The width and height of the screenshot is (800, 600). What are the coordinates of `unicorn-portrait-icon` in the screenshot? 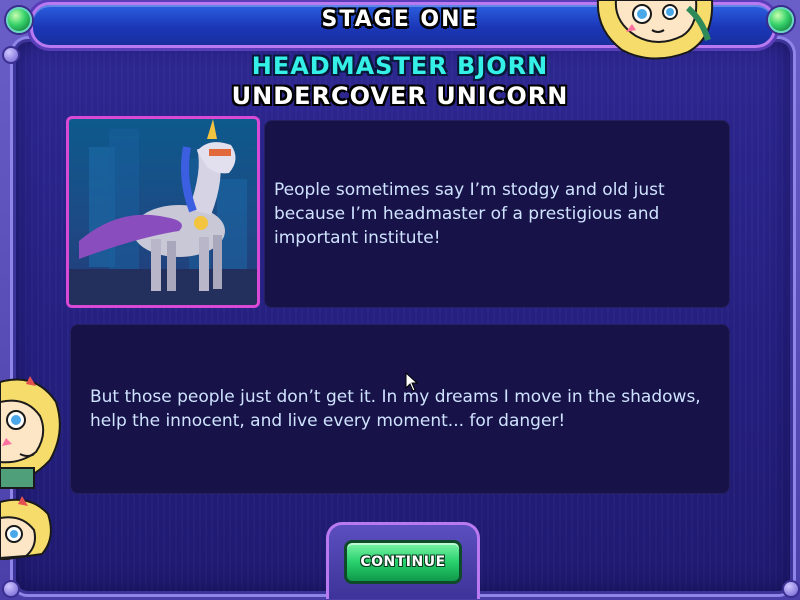 It's located at (163, 212).